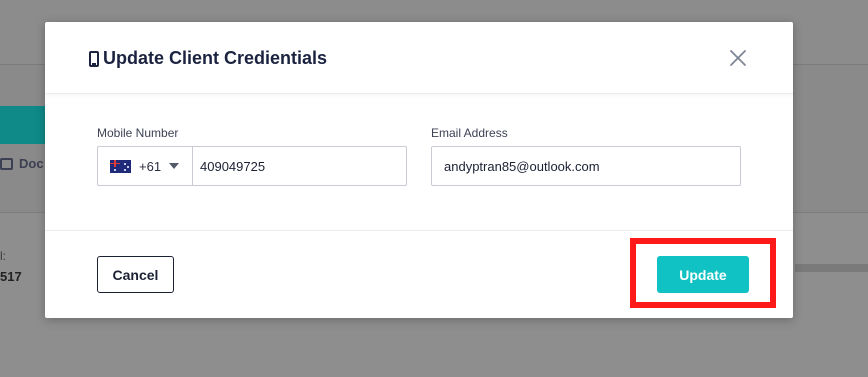  What do you see at coordinates (469, 133) in the screenshot?
I see `email-address-label: Email Address` at bounding box center [469, 133].